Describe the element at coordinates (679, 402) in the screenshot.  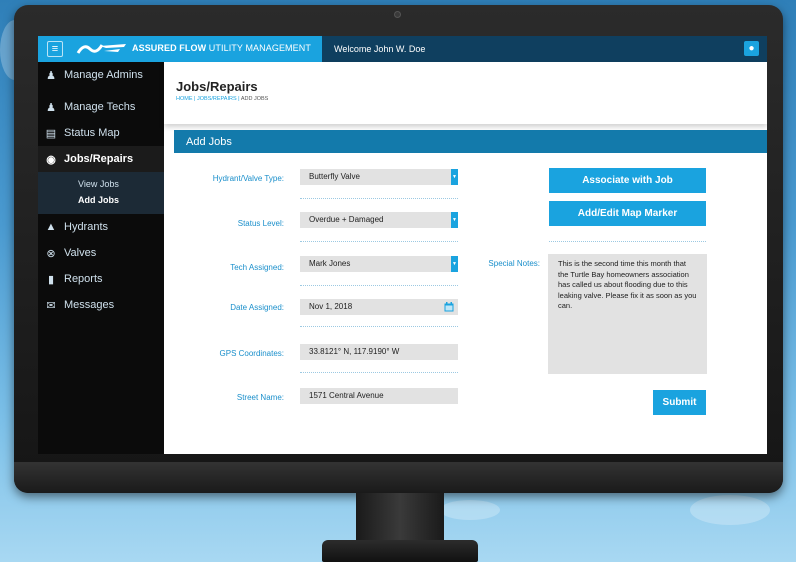
I see `submit-button: Submit` at that location.